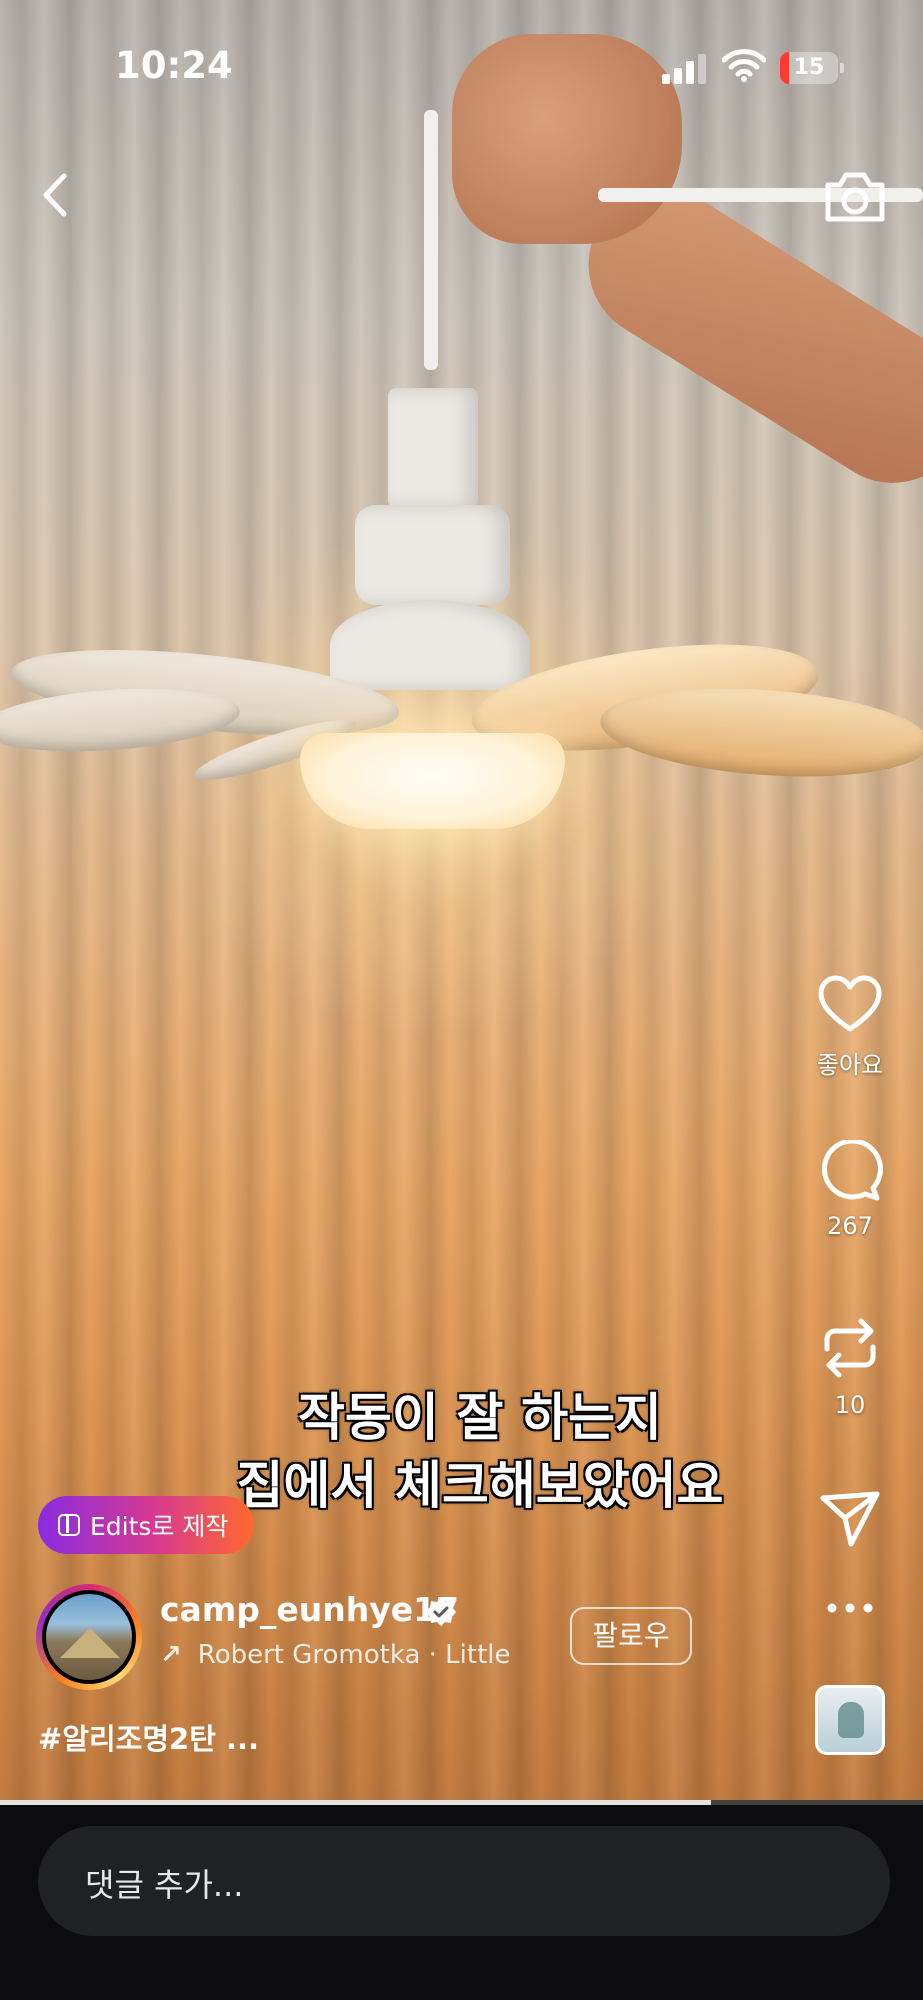  I want to click on comment-button: 267, so click(850, 1189).